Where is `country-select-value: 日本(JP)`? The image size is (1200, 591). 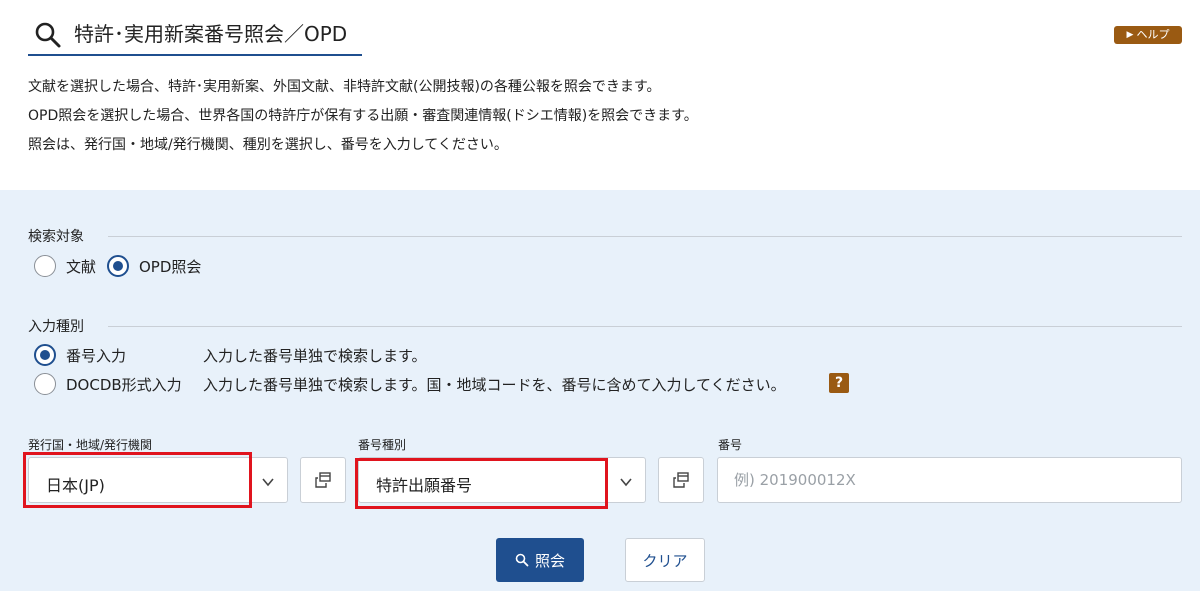
country-select-value: 日本(JP) is located at coordinates (75, 485).